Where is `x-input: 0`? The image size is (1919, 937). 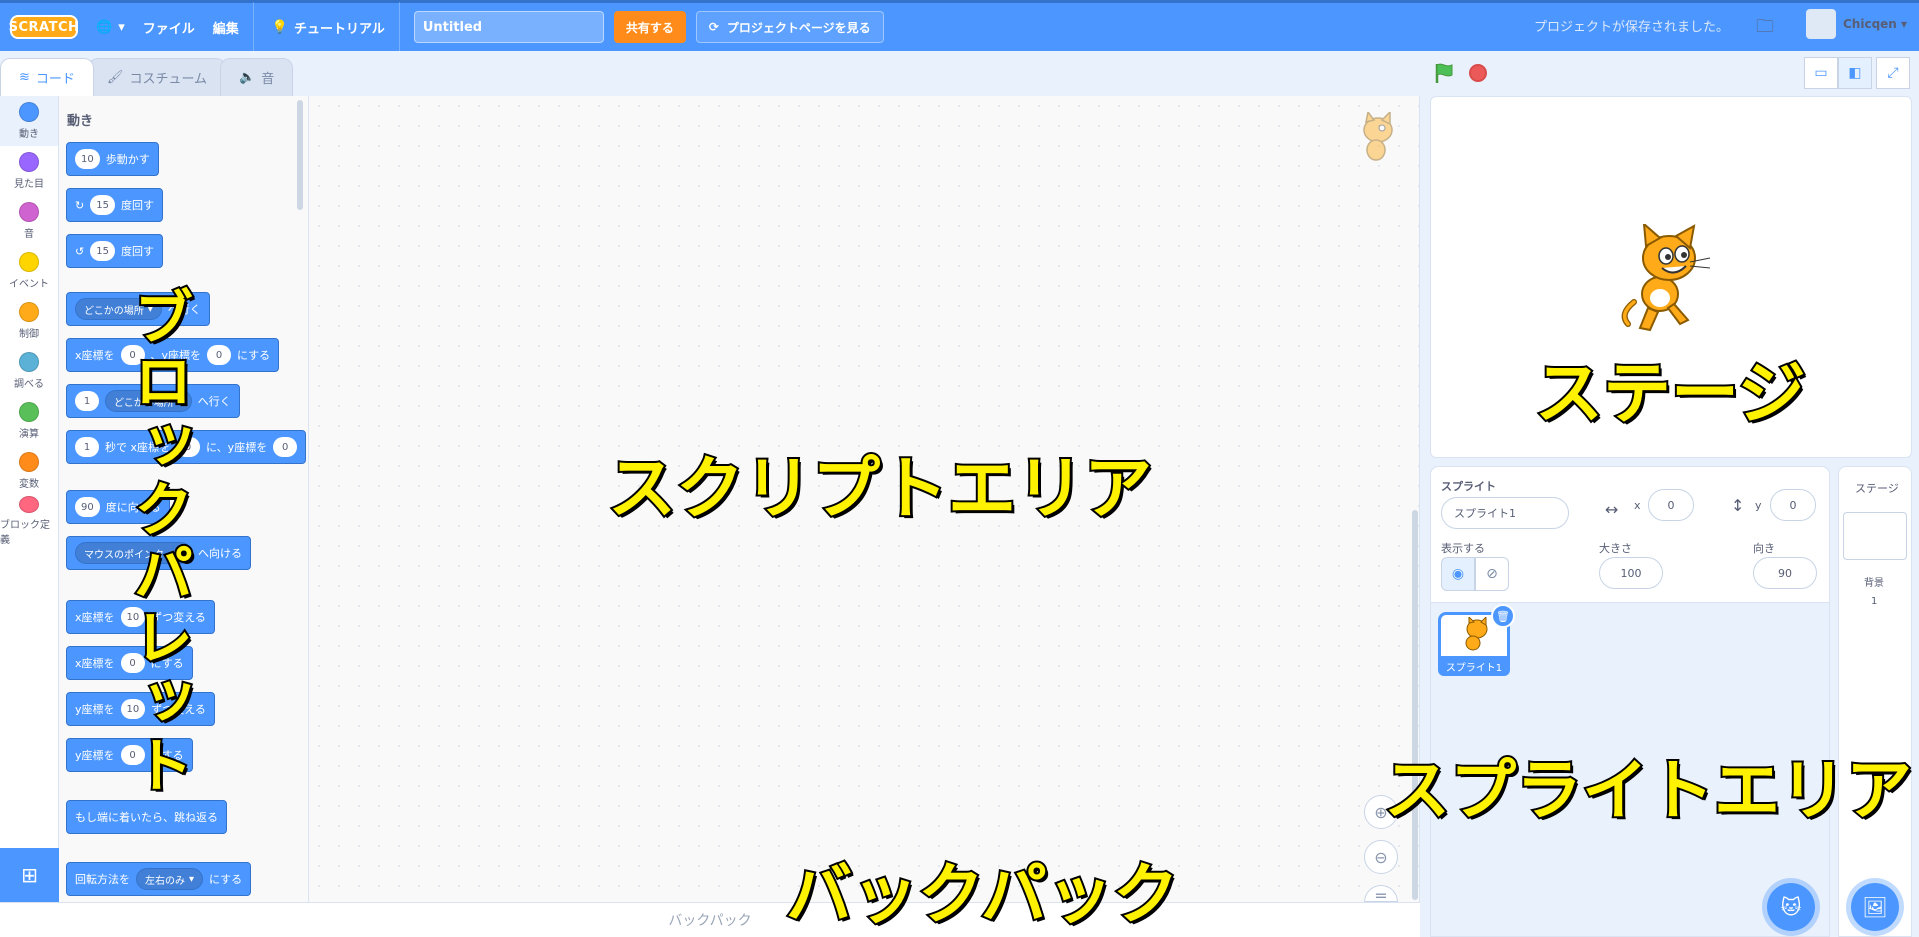
x-input: 0 is located at coordinates (1671, 505).